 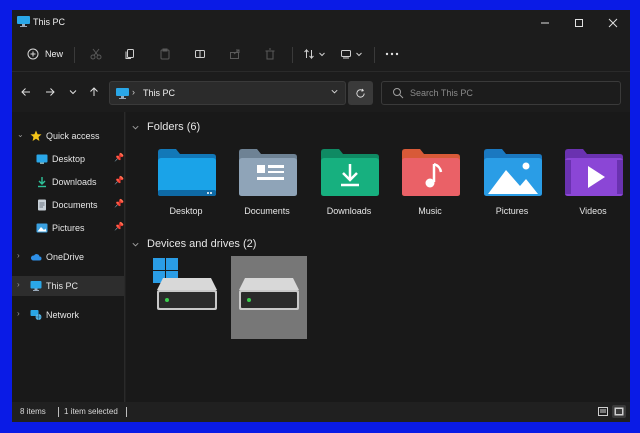 What do you see at coordinates (42, 159) in the screenshot?
I see `desktop-icon` at bounding box center [42, 159].